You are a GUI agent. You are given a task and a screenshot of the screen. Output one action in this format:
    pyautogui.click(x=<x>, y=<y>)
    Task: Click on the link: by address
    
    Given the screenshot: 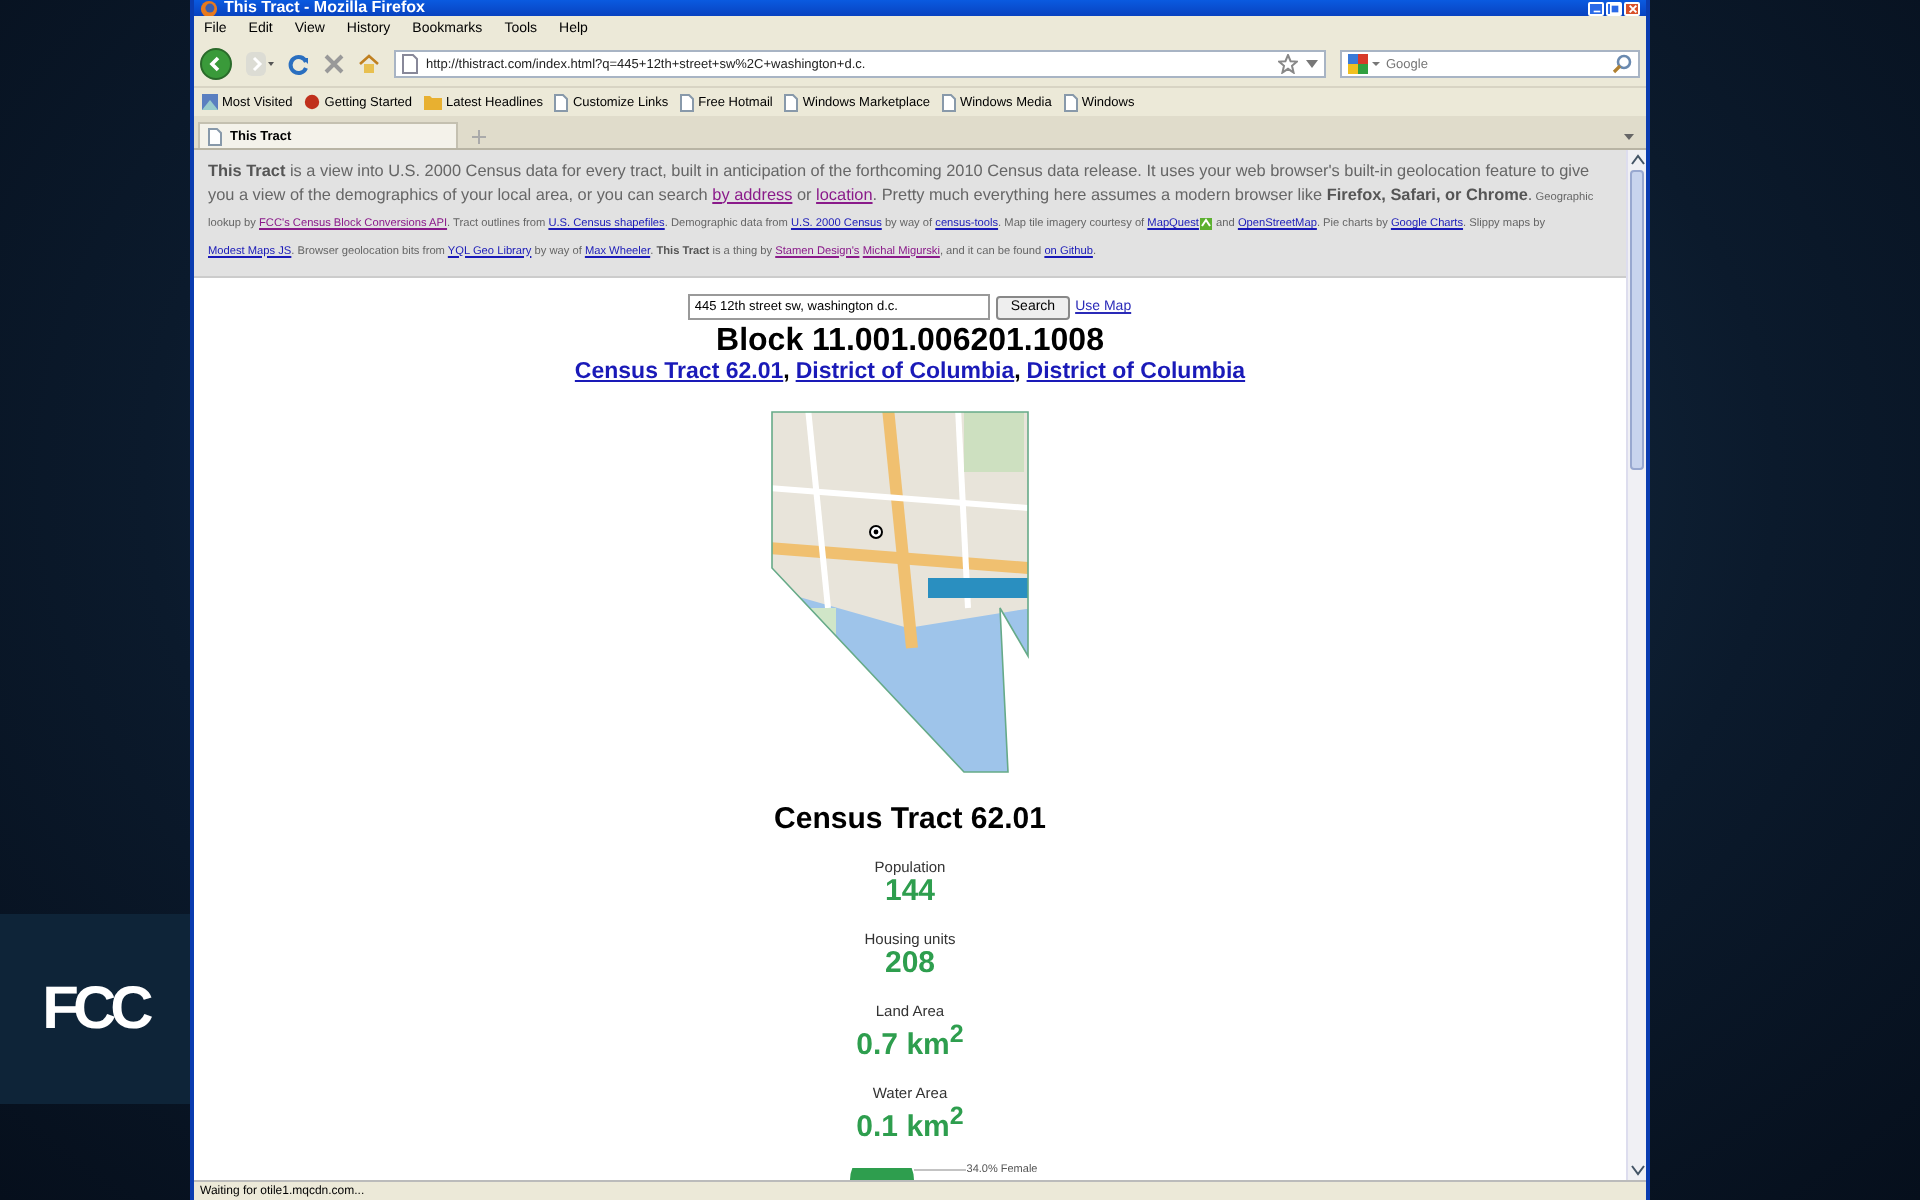 What is the action you would take?
    pyautogui.click(x=752, y=194)
    